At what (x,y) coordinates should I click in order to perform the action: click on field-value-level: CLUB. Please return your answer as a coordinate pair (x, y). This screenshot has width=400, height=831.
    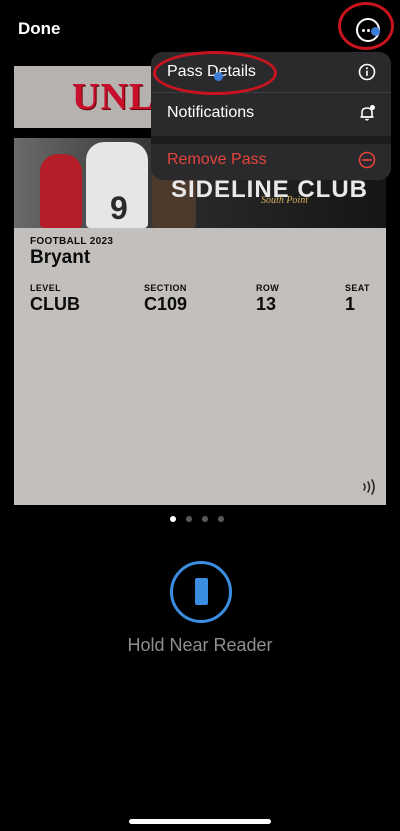
    Looking at the image, I should click on (55, 304).